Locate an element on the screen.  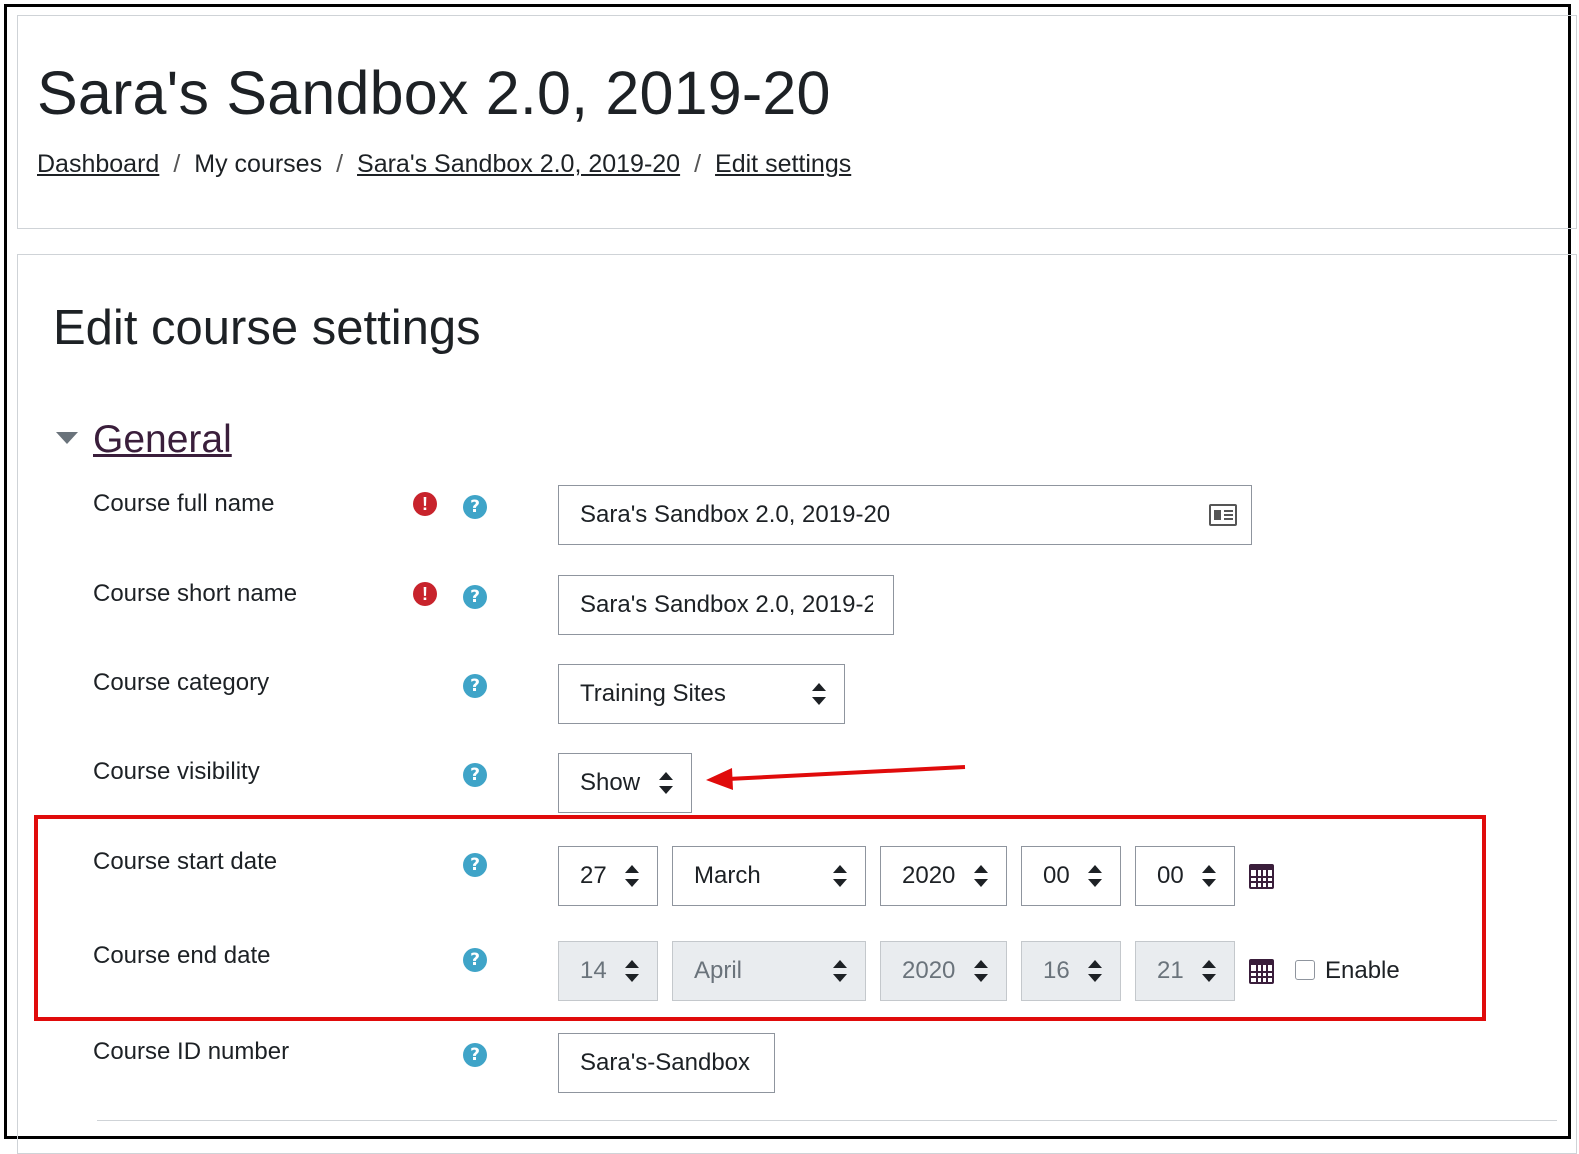
course-category-value: Training Sites is located at coordinates (653, 693).